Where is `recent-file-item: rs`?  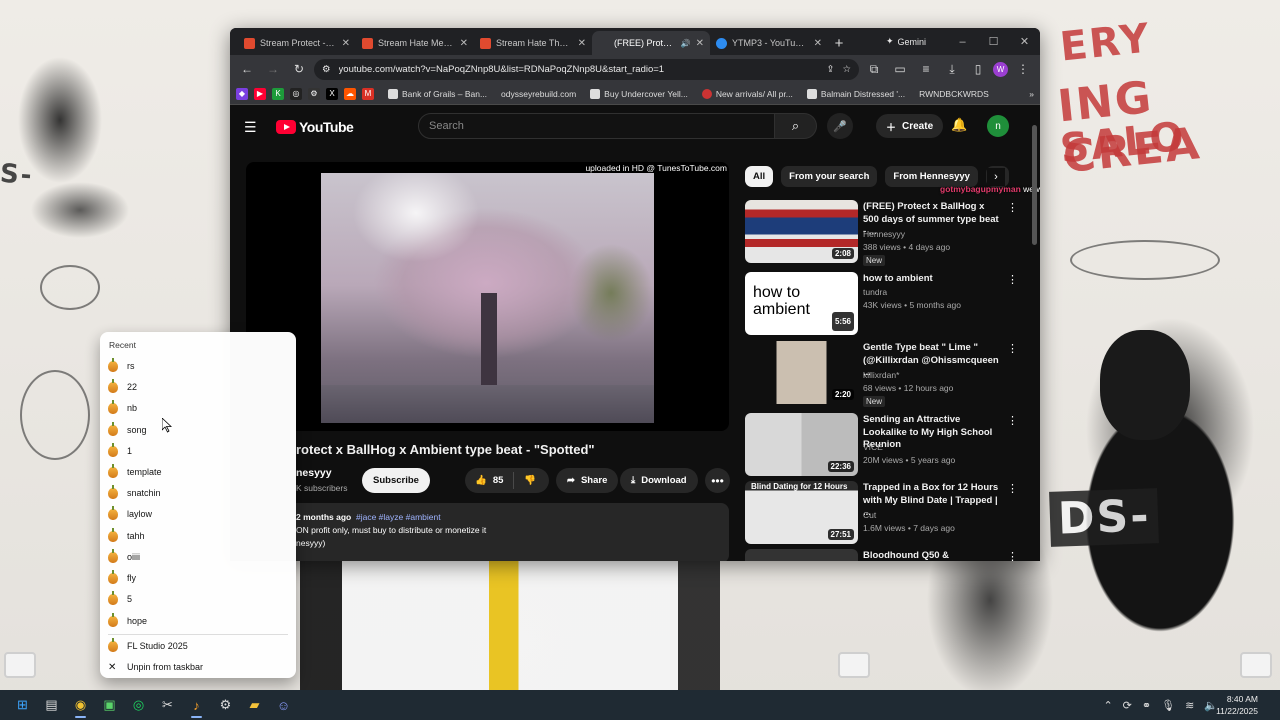 recent-file-item: rs is located at coordinates (198, 366).